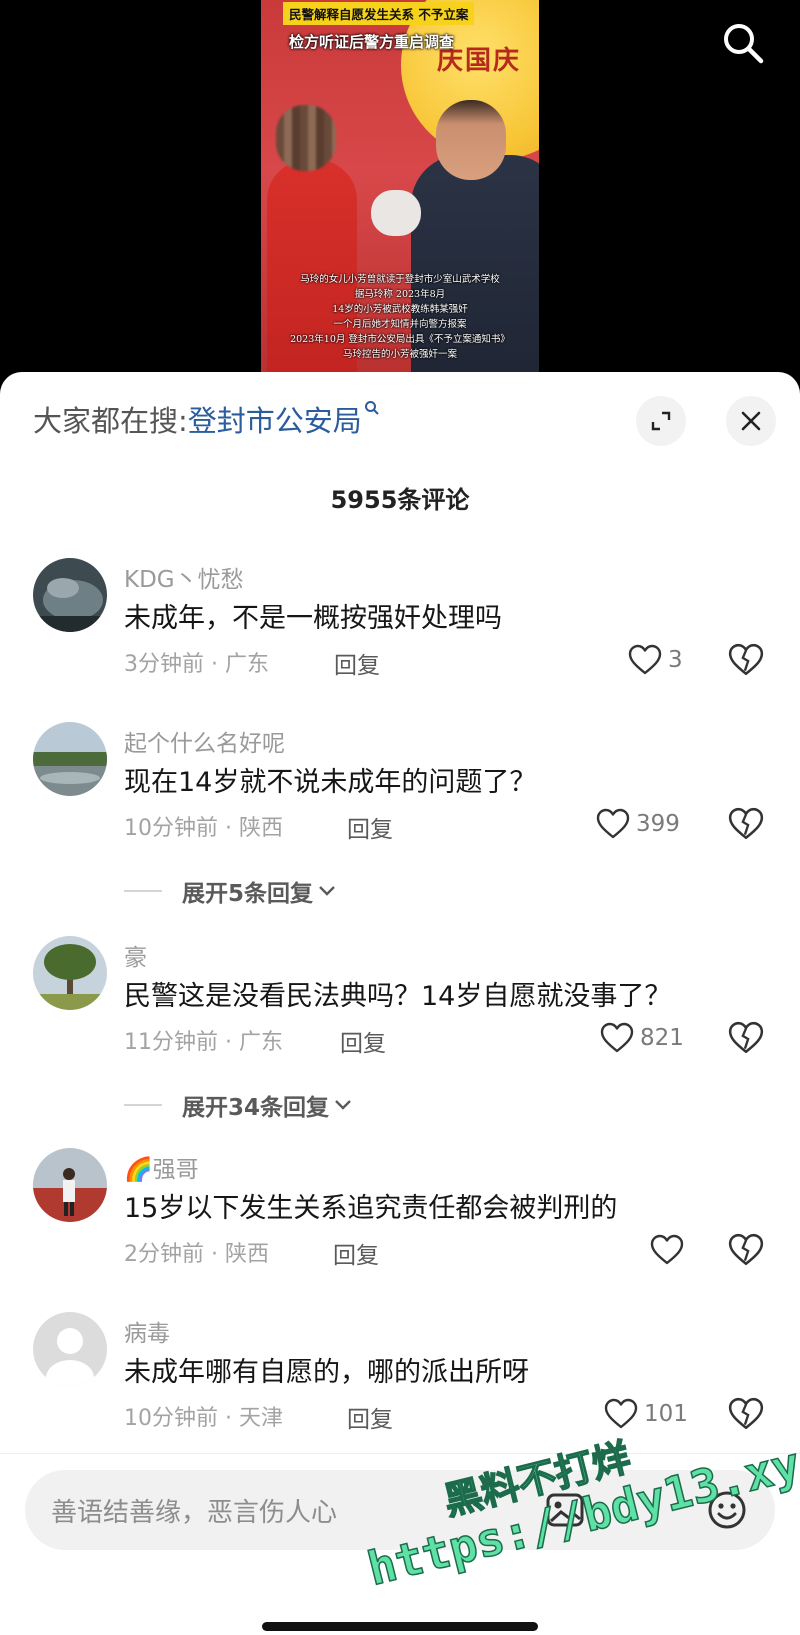 The width and height of the screenshot is (800, 1635). Describe the element at coordinates (400, 1532) in the screenshot. I see `comment-input-bar: 善语结善缘，恶言伤人心 黑料不打烊 https://bdy13.xyz` at that location.